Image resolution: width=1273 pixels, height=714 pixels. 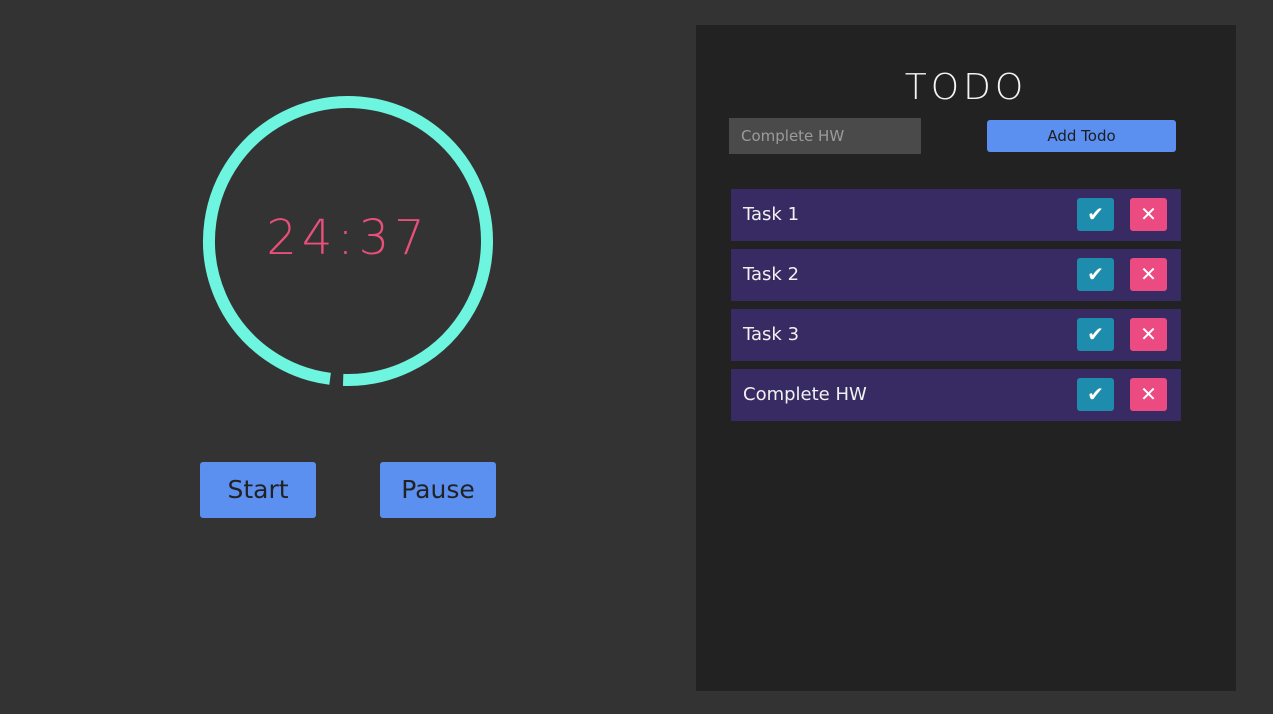 I want to click on todo-item-text: Task 1, so click(x=771, y=214).